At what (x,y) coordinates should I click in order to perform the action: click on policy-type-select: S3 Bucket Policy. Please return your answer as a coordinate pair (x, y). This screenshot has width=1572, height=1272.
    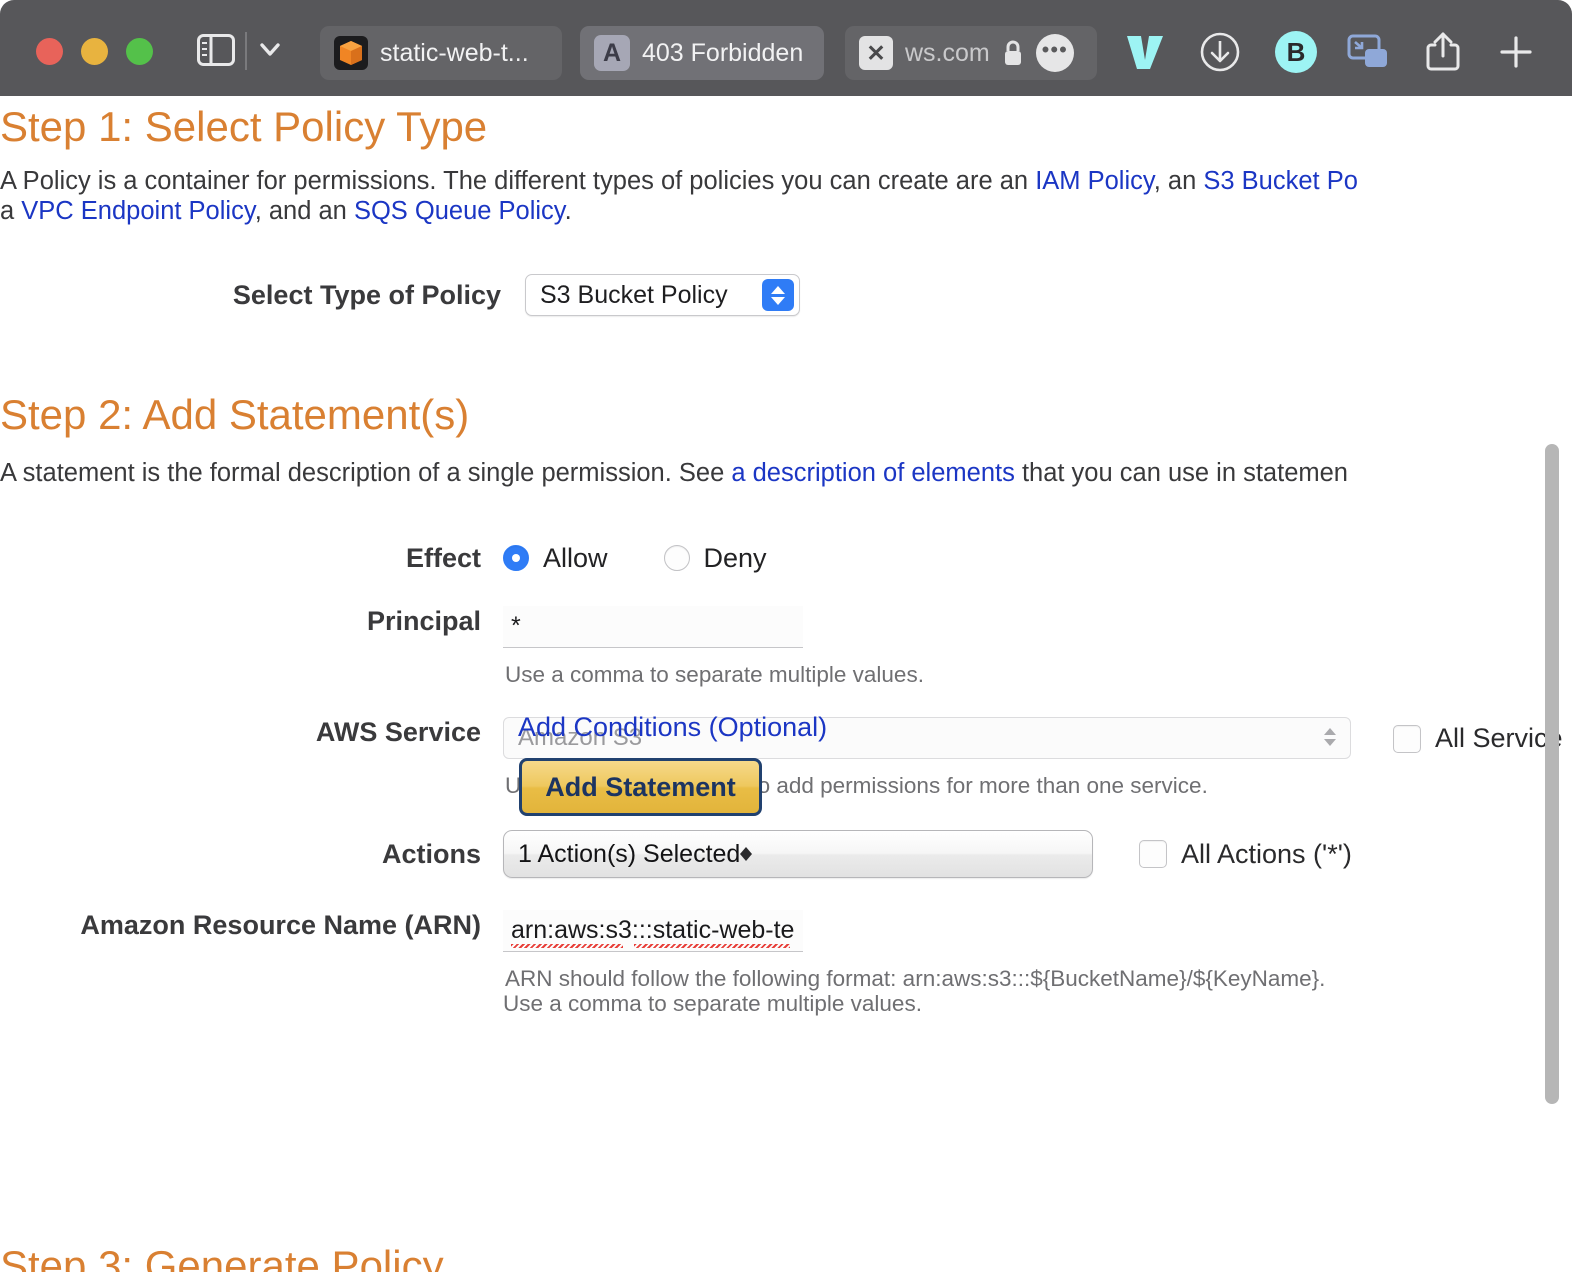
    Looking at the image, I should click on (662, 295).